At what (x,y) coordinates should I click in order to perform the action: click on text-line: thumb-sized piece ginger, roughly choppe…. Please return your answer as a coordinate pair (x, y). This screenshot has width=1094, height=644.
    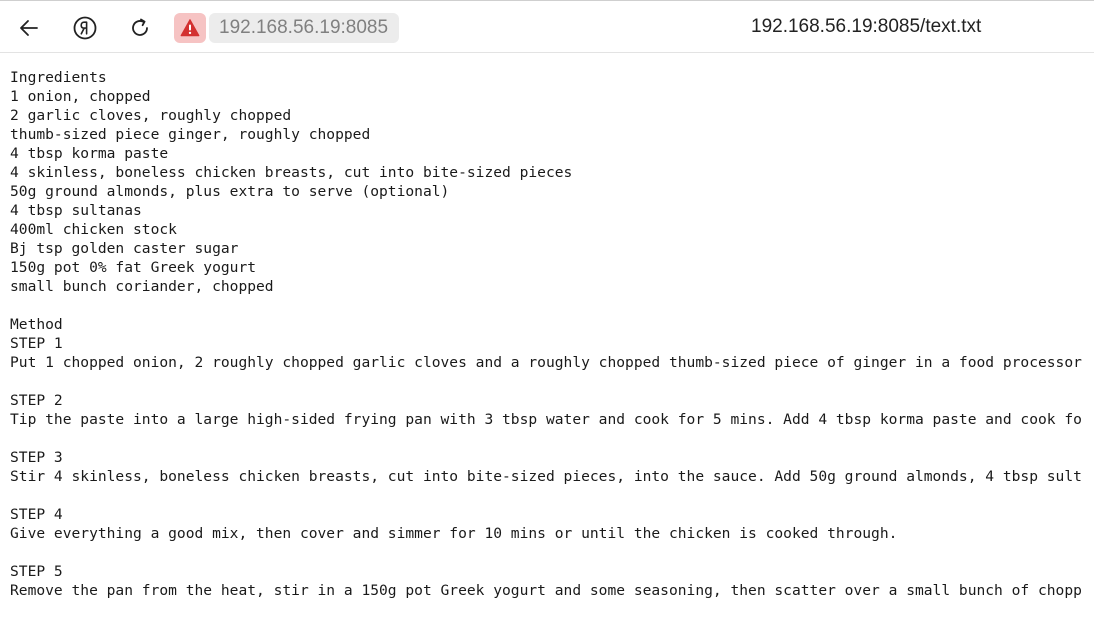
    Looking at the image, I should click on (190, 134).